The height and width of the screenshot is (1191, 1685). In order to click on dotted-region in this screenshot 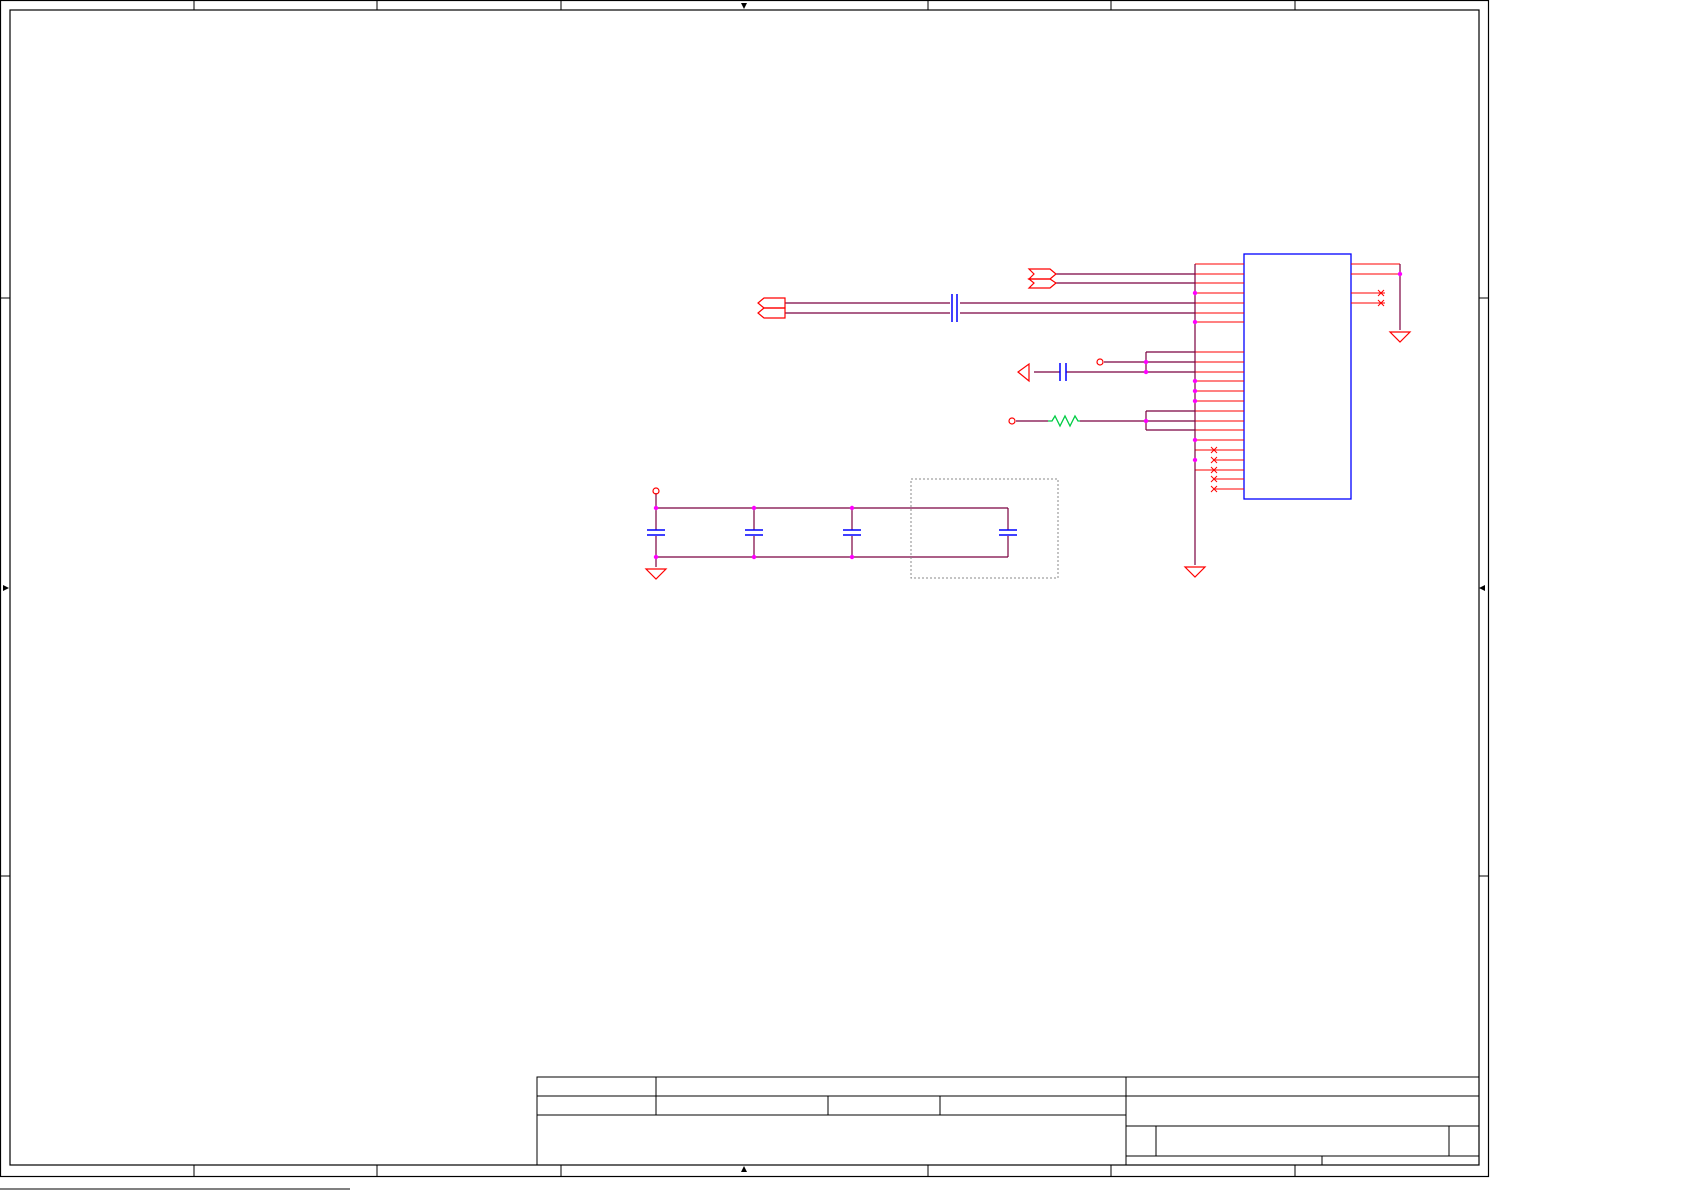, I will do `click(984, 528)`.